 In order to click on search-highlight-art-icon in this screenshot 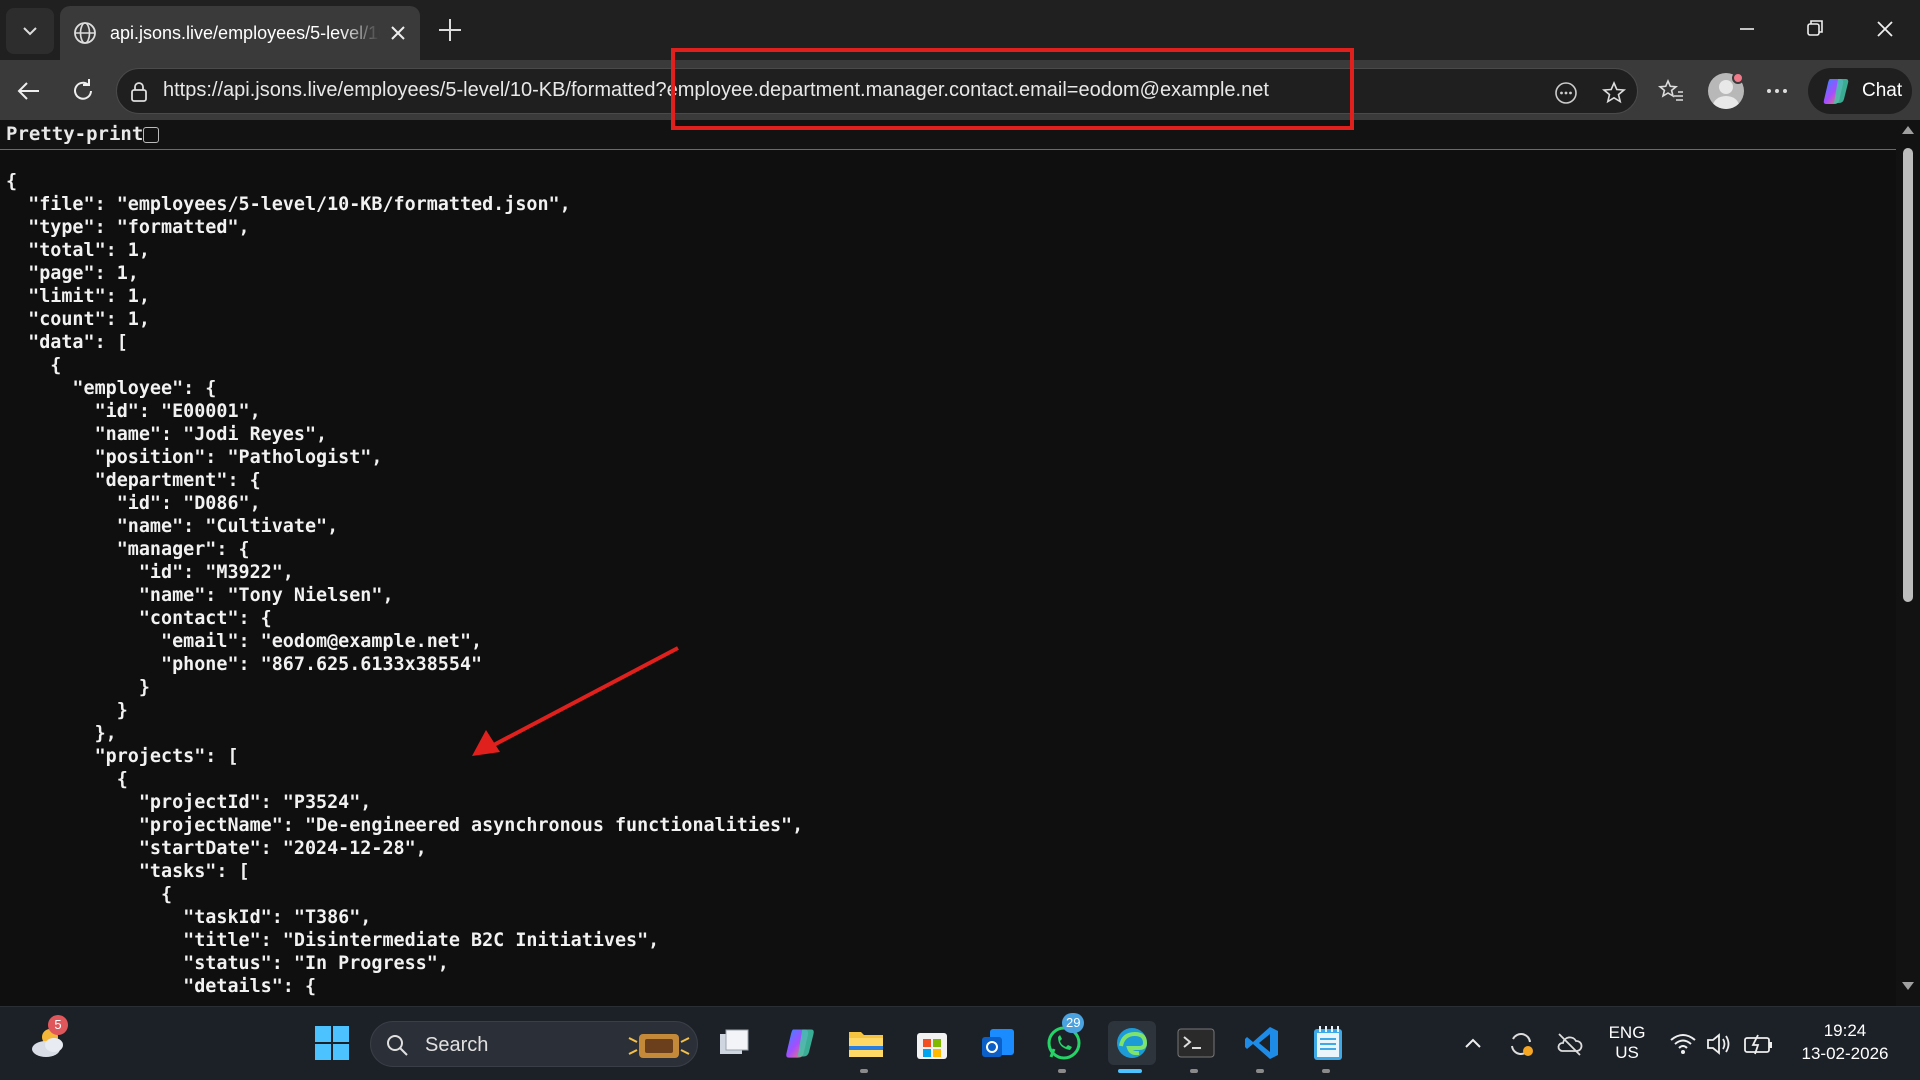, I will do `click(659, 1046)`.